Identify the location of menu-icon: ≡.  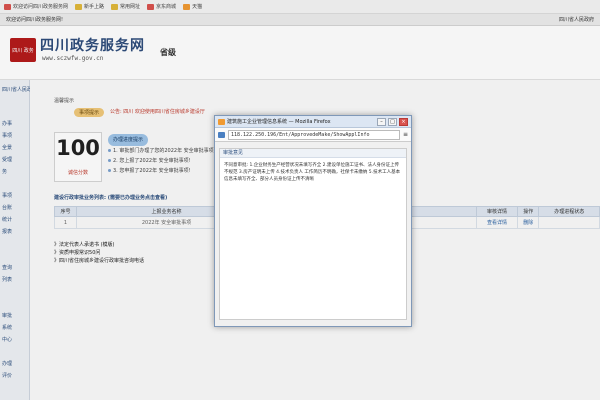
(405, 134).